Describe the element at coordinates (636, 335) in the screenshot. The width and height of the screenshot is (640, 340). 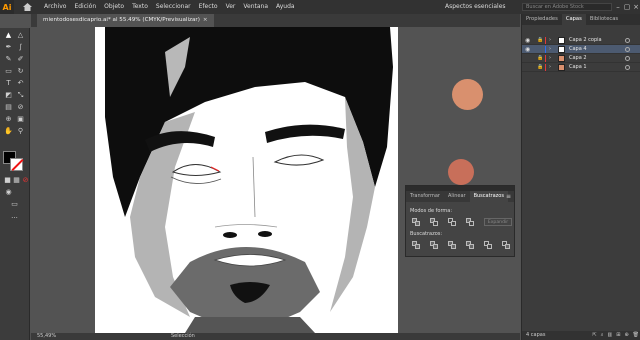
I see `delete-layer-icon: 🗑` at that location.